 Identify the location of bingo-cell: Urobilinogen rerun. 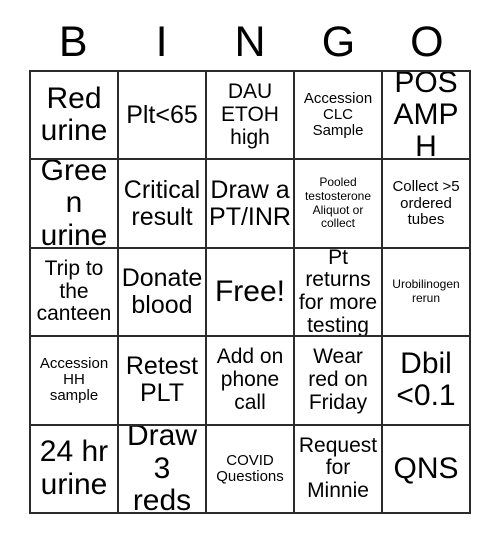
(427, 293).